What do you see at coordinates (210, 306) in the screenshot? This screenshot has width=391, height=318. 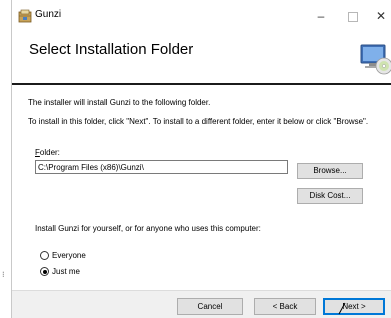 I see `cancel-button: Cancel` at bounding box center [210, 306].